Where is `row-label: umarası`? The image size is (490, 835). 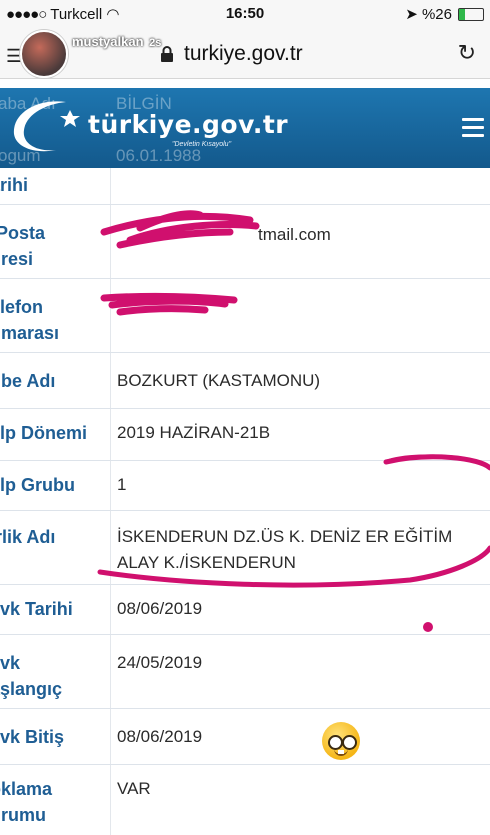 row-label: umarası is located at coordinates (30, 333).